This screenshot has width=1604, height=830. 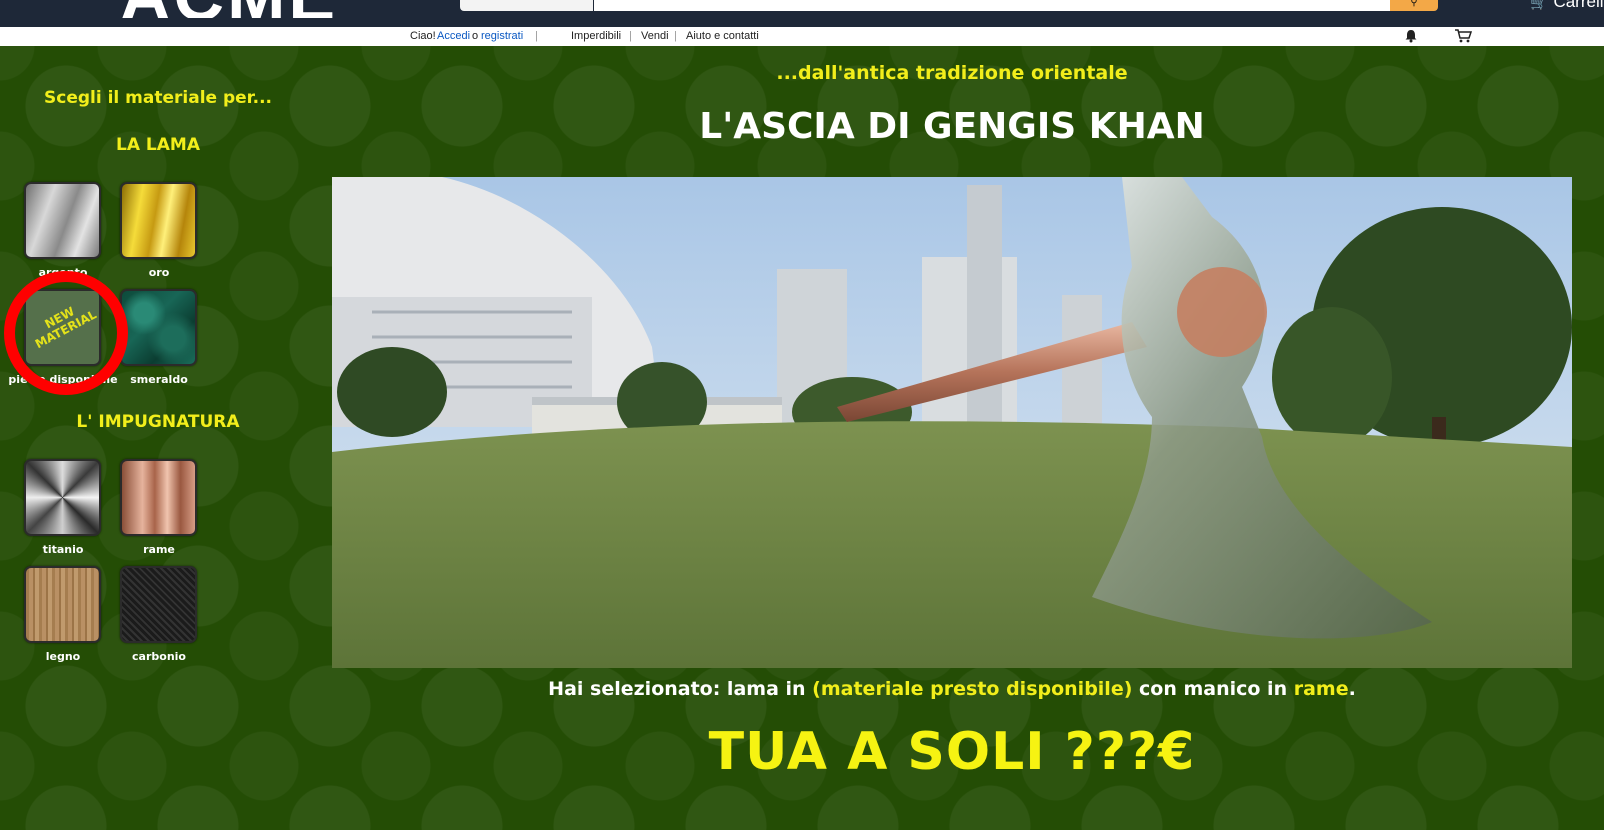 I want to click on new-material-badge: NEW MATERIAL, so click(x=65, y=328).